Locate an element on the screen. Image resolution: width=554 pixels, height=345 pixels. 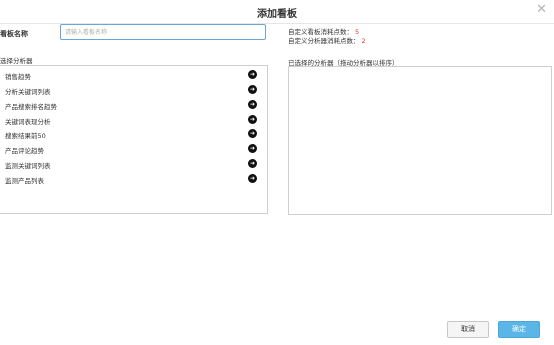
analyzer-item: 监测关键词列表 ➜ is located at coordinates (133, 164).